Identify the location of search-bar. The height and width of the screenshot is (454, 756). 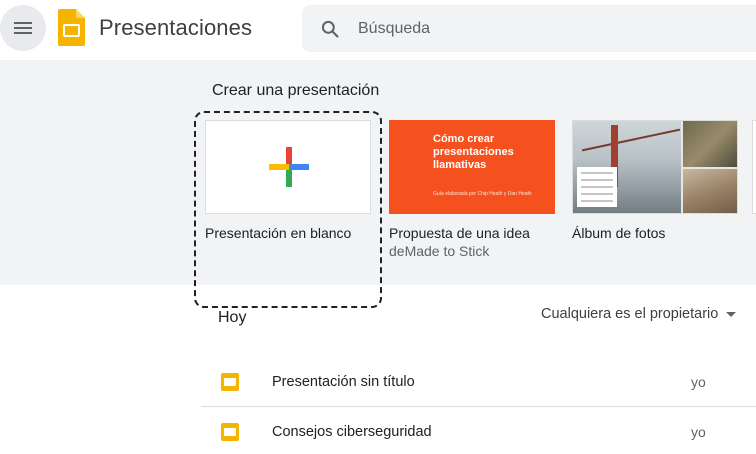
(529, 28).